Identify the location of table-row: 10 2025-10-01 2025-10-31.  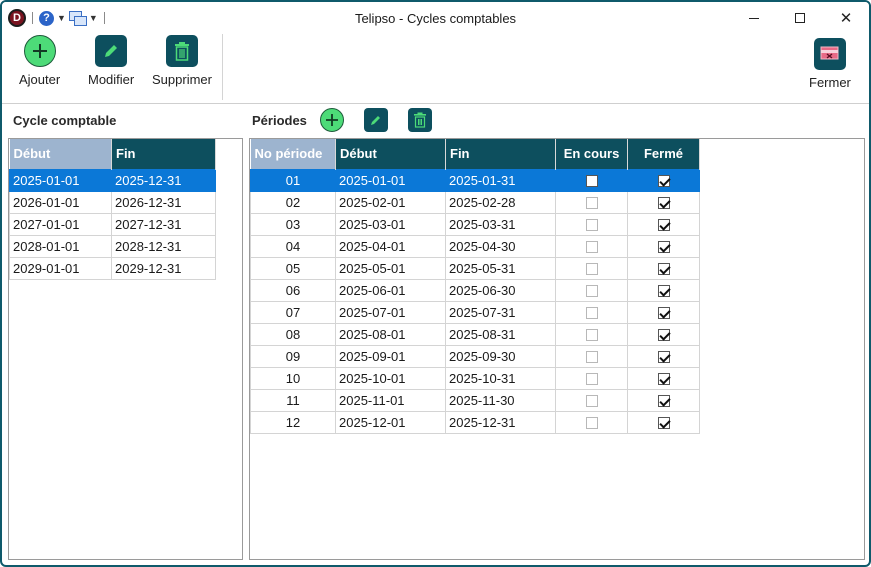
(475, 378).